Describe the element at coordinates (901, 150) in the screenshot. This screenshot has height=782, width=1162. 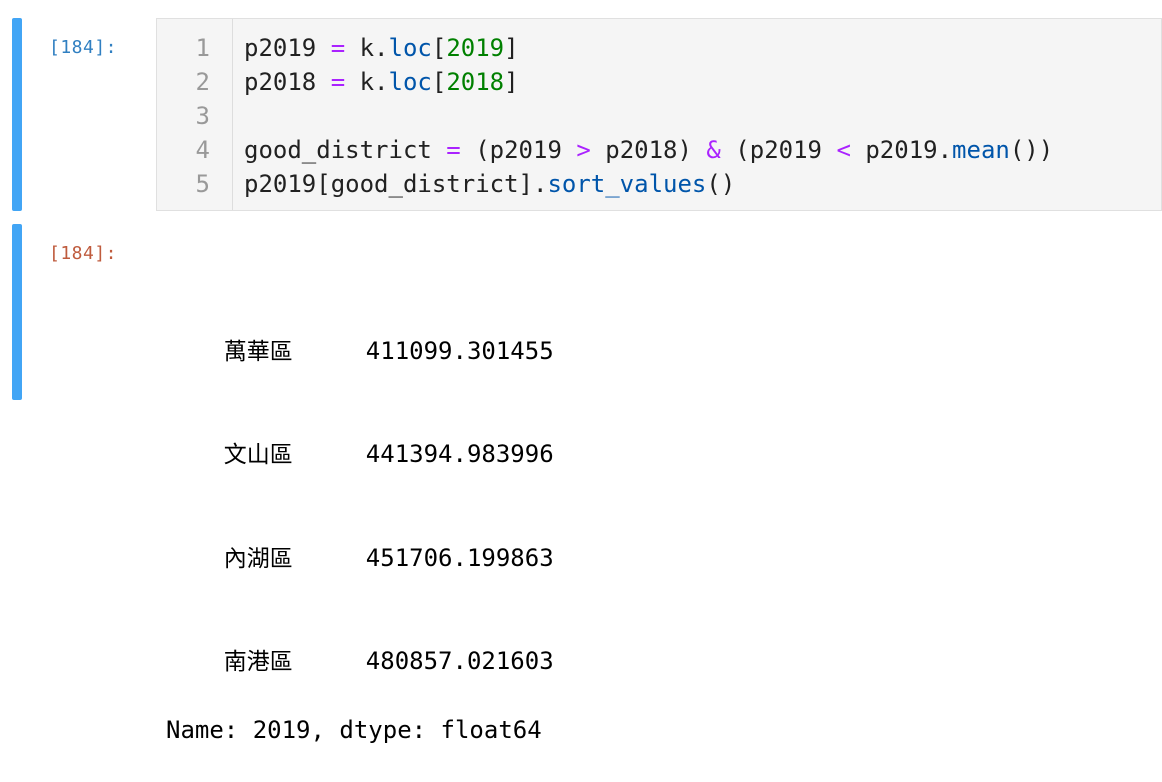
I see `code-token: p2019.` at that location.